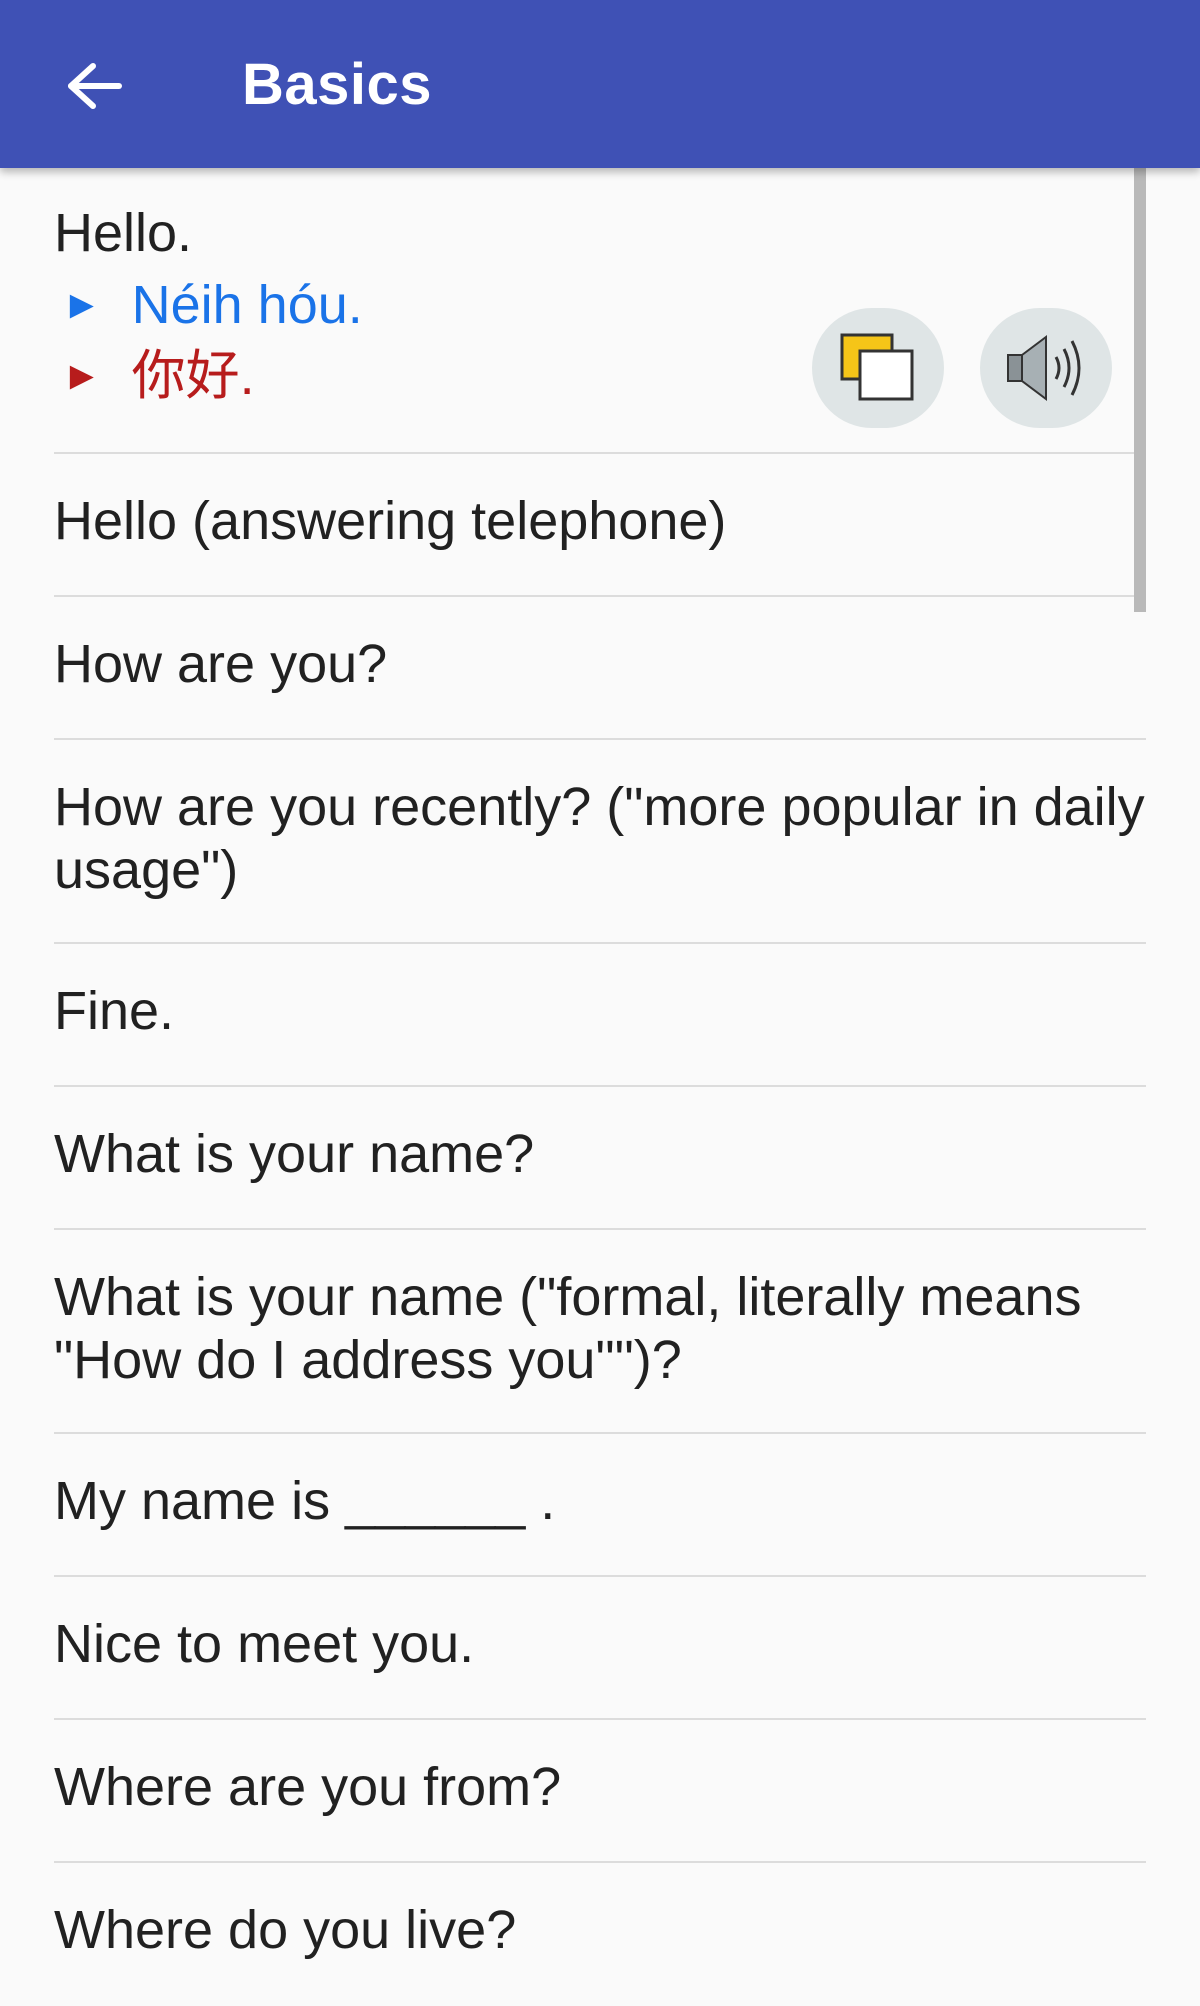 The width and height of the screenshot is (1200, 2006). Describe the element at coordinates (390, 521) in the screenshot. I see `phrase-text: Hello (answering telephone)` at that location.